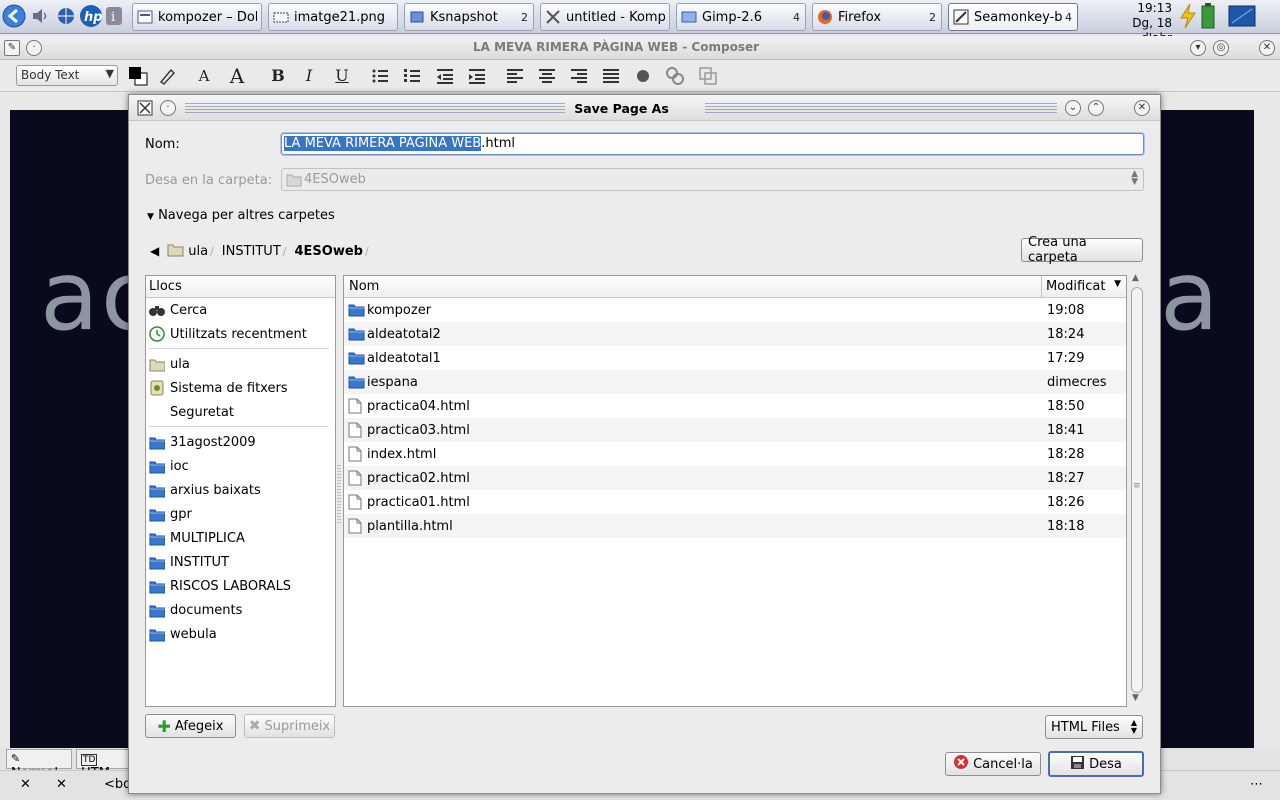 The image size is (1280, 800). I want to click on taskbar-task-ksnapshot: Ksnapshot 2, so click(469, 17).